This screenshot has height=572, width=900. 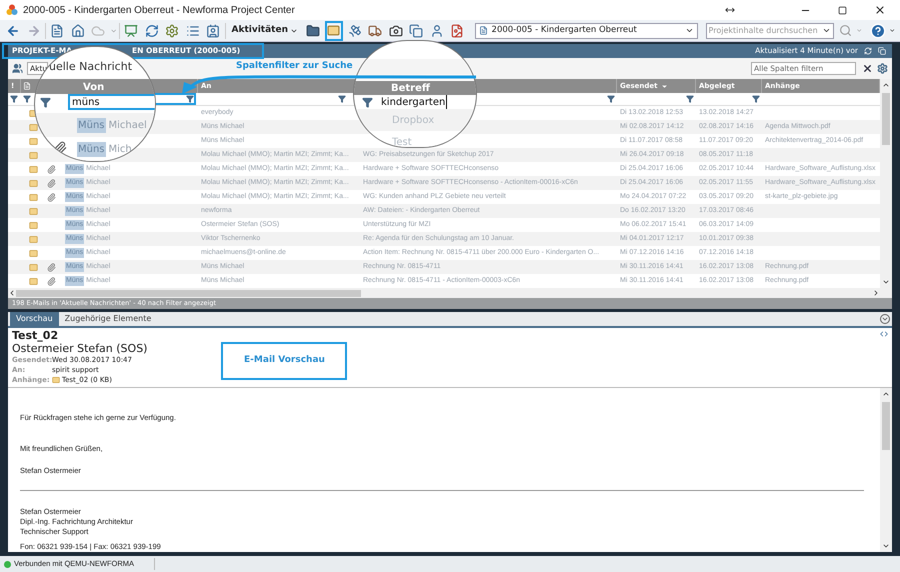 I want to click on clear-icon, so click(x=867, y=68).